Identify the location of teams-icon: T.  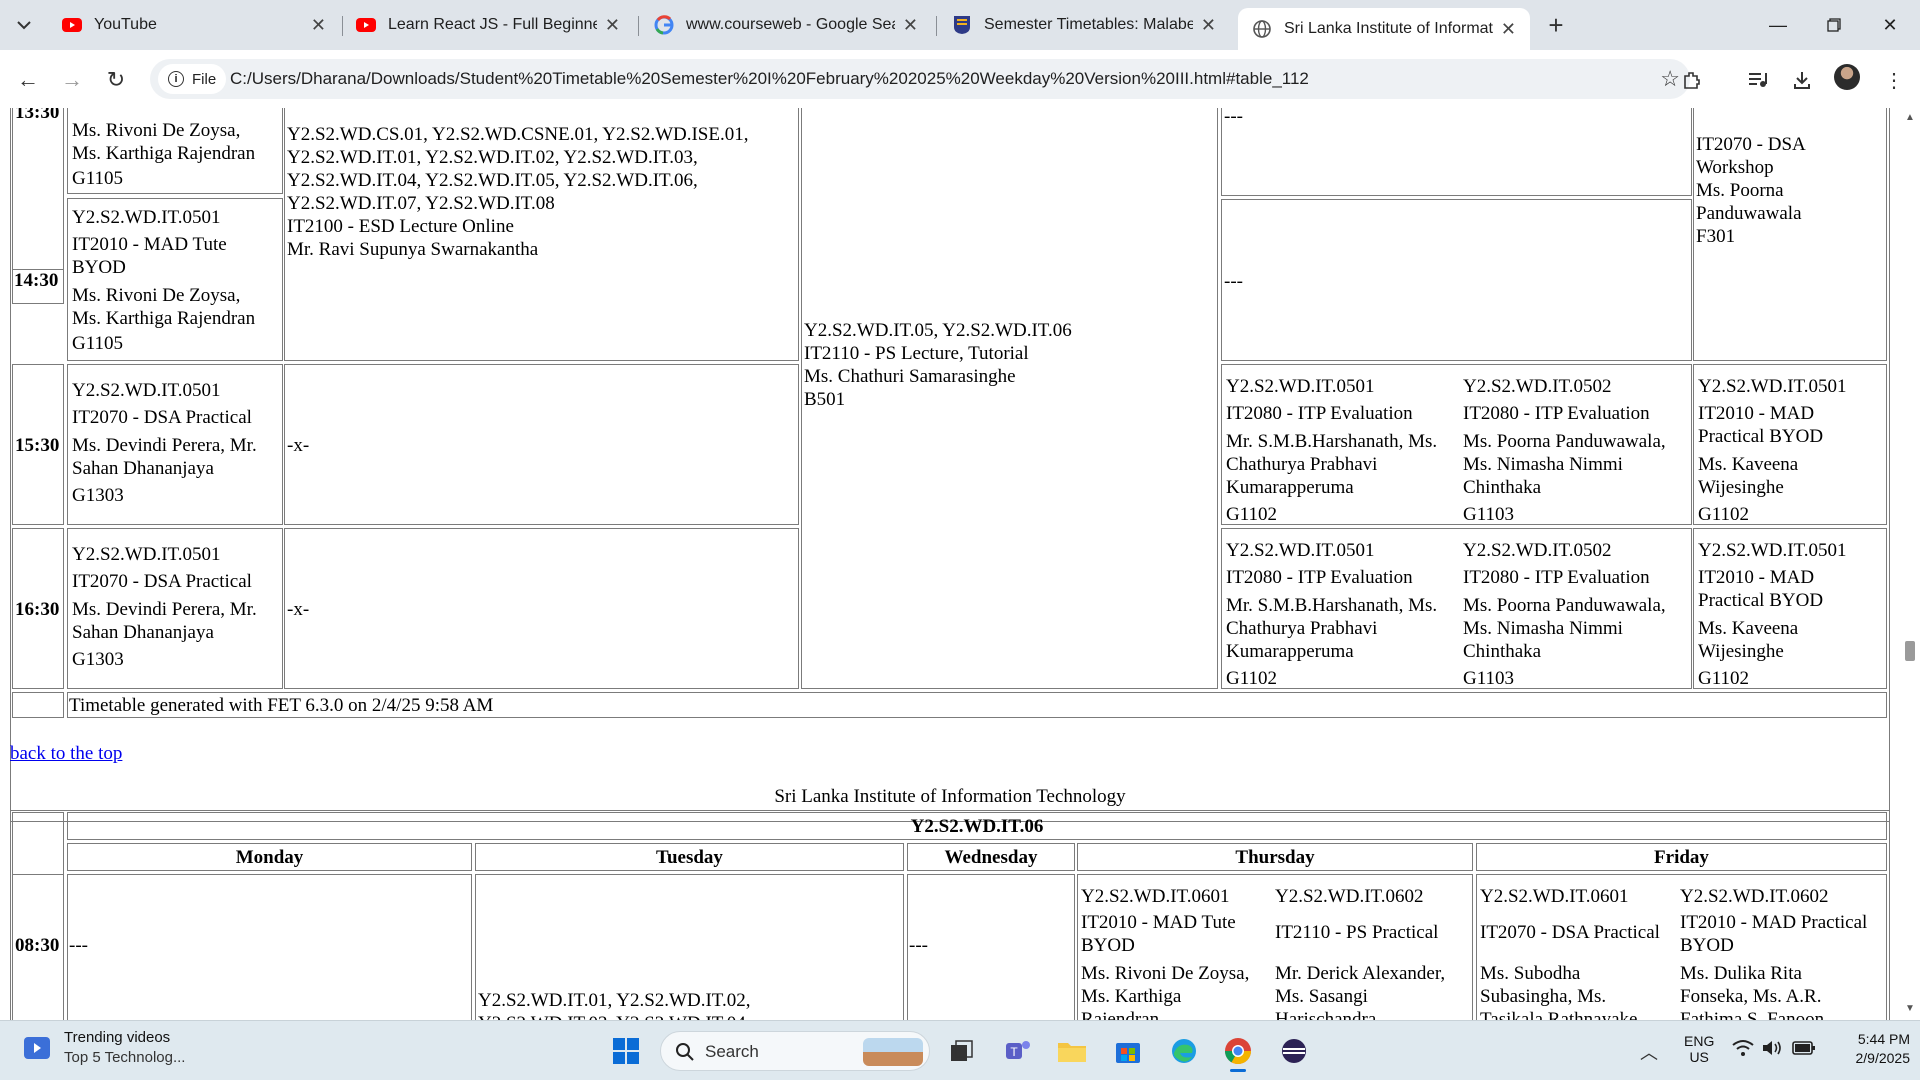
(1018, 1051).